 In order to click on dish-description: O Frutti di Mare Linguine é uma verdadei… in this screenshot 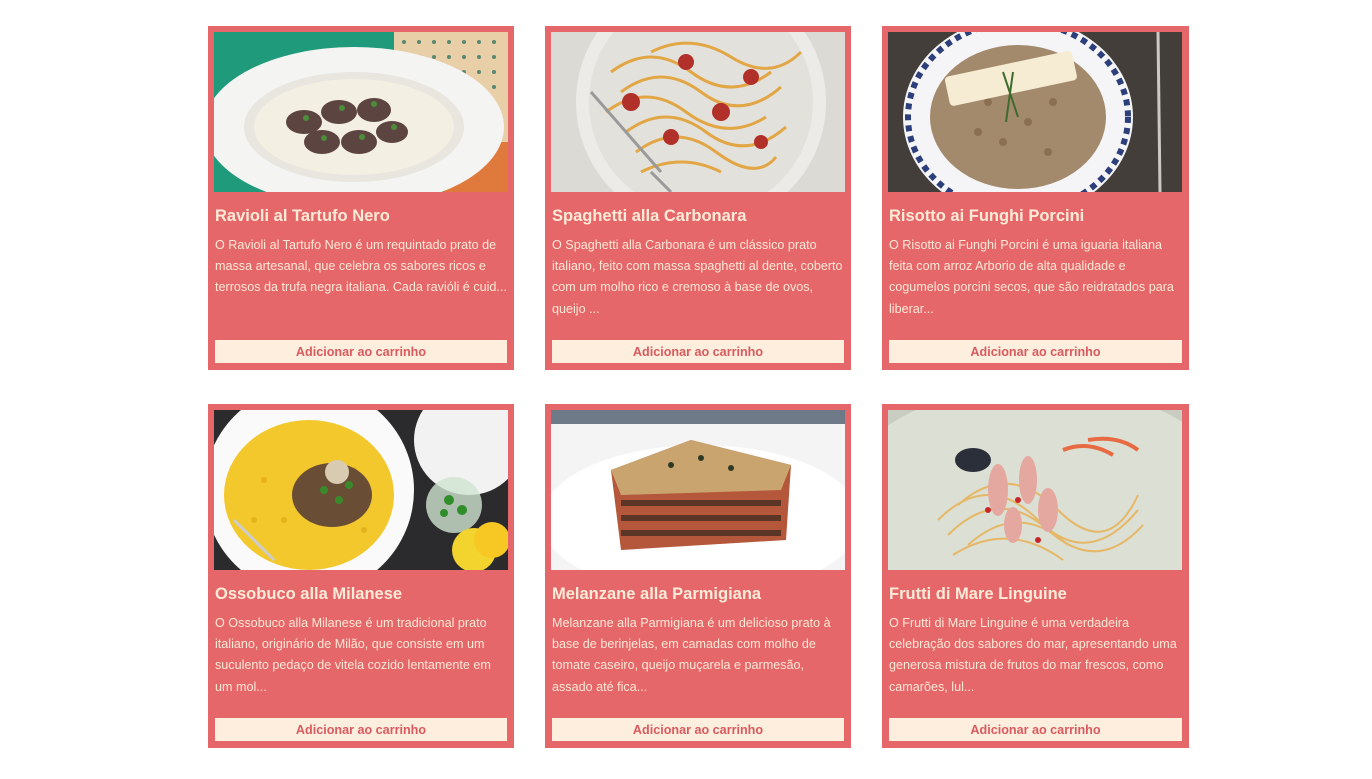, I will do `click(1033, 655)`.